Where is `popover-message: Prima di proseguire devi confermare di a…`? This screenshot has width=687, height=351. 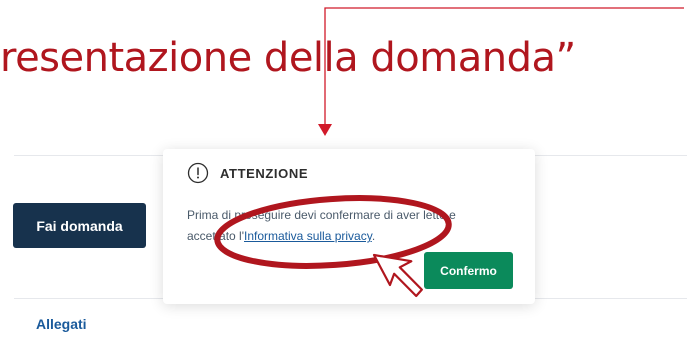
popover-message: Prima di proseguire devi confermare di a… is located at coordinates (347, 226).